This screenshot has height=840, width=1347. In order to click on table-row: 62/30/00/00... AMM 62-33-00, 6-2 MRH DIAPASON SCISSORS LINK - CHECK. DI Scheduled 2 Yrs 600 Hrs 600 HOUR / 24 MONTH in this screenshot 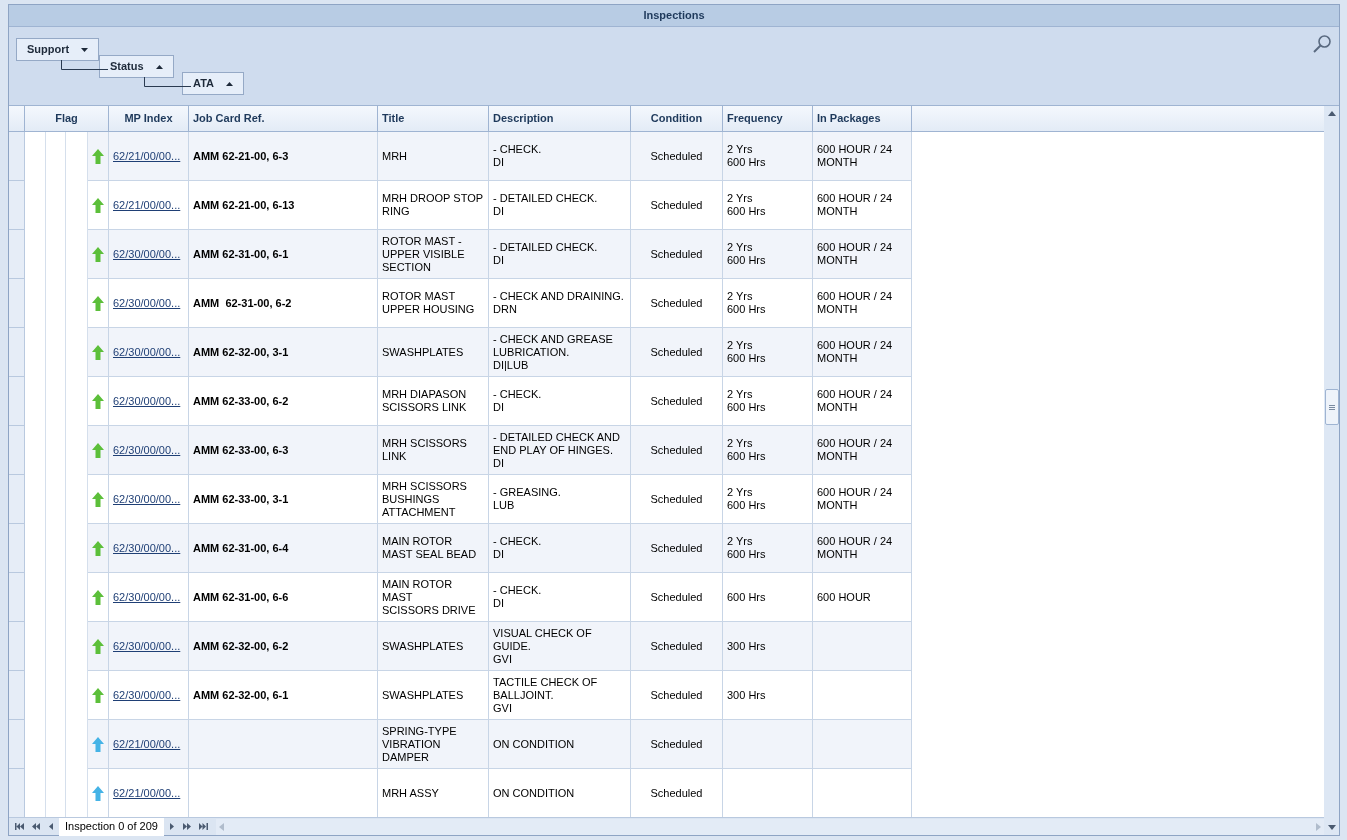, I will do `click(500, 401)`.